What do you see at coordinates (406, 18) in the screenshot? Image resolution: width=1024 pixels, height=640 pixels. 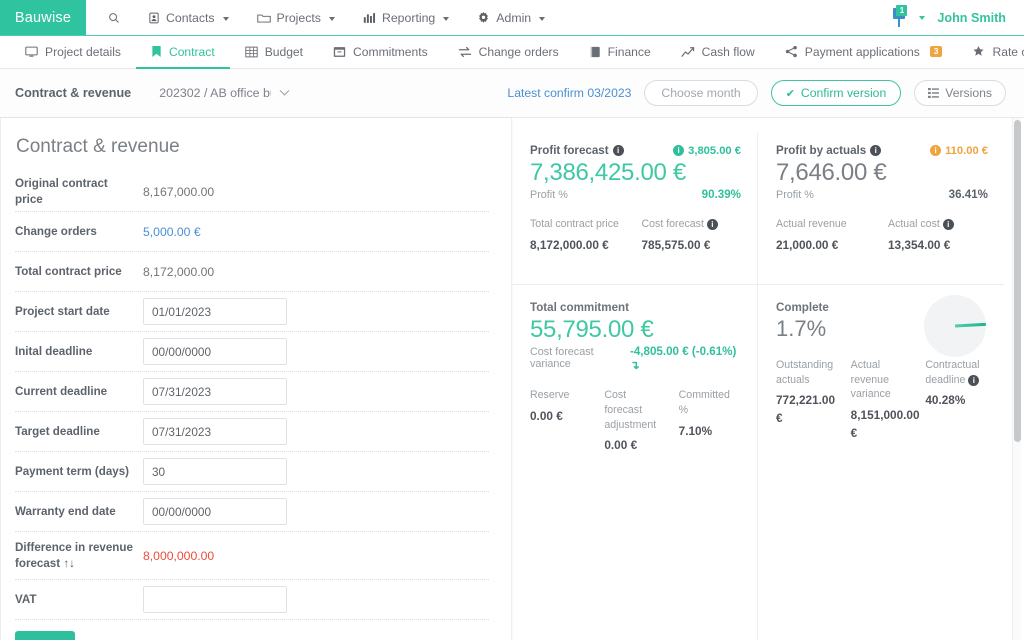 I see `nav-reporting: Reporting` at bounding box center [406, 18].